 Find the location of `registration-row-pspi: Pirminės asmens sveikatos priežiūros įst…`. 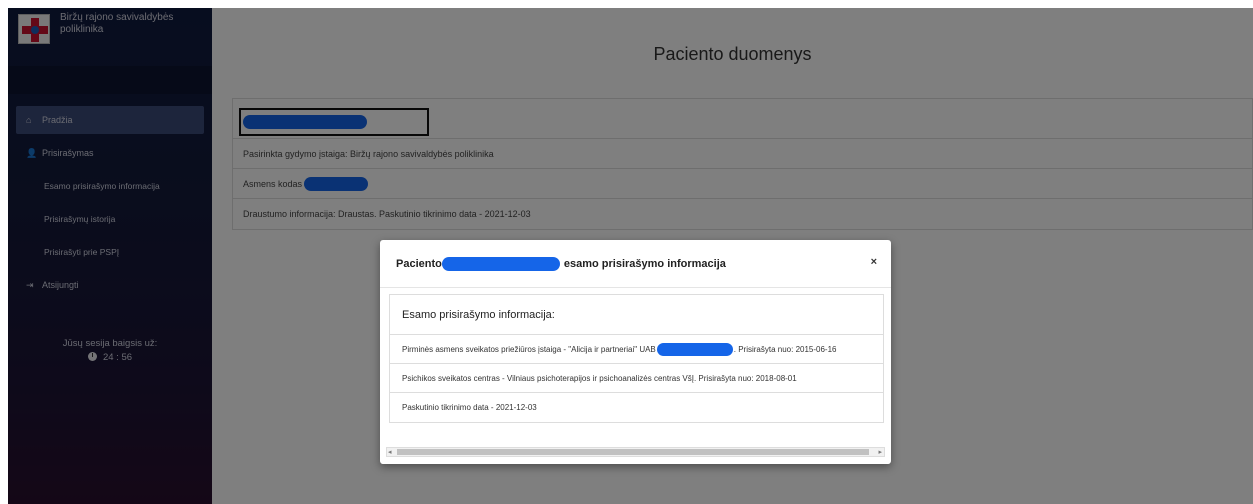

registration-row-pspi: Pirminės asmens sveikatos priežiūros įst… is located at coordinates (636, 349).